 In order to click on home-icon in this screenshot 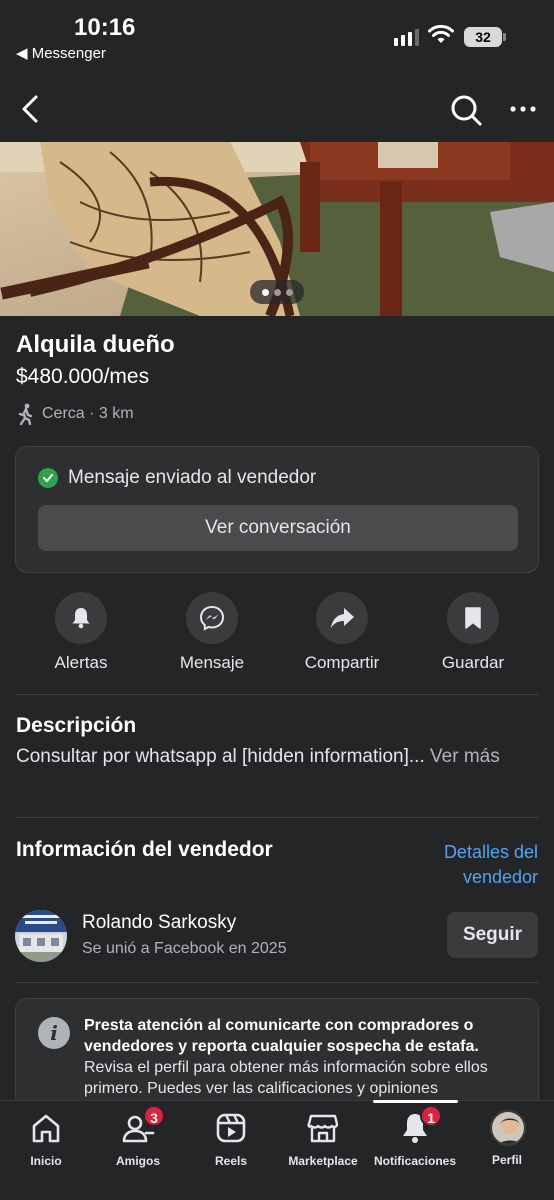, I will do `click(46, 1128)`.